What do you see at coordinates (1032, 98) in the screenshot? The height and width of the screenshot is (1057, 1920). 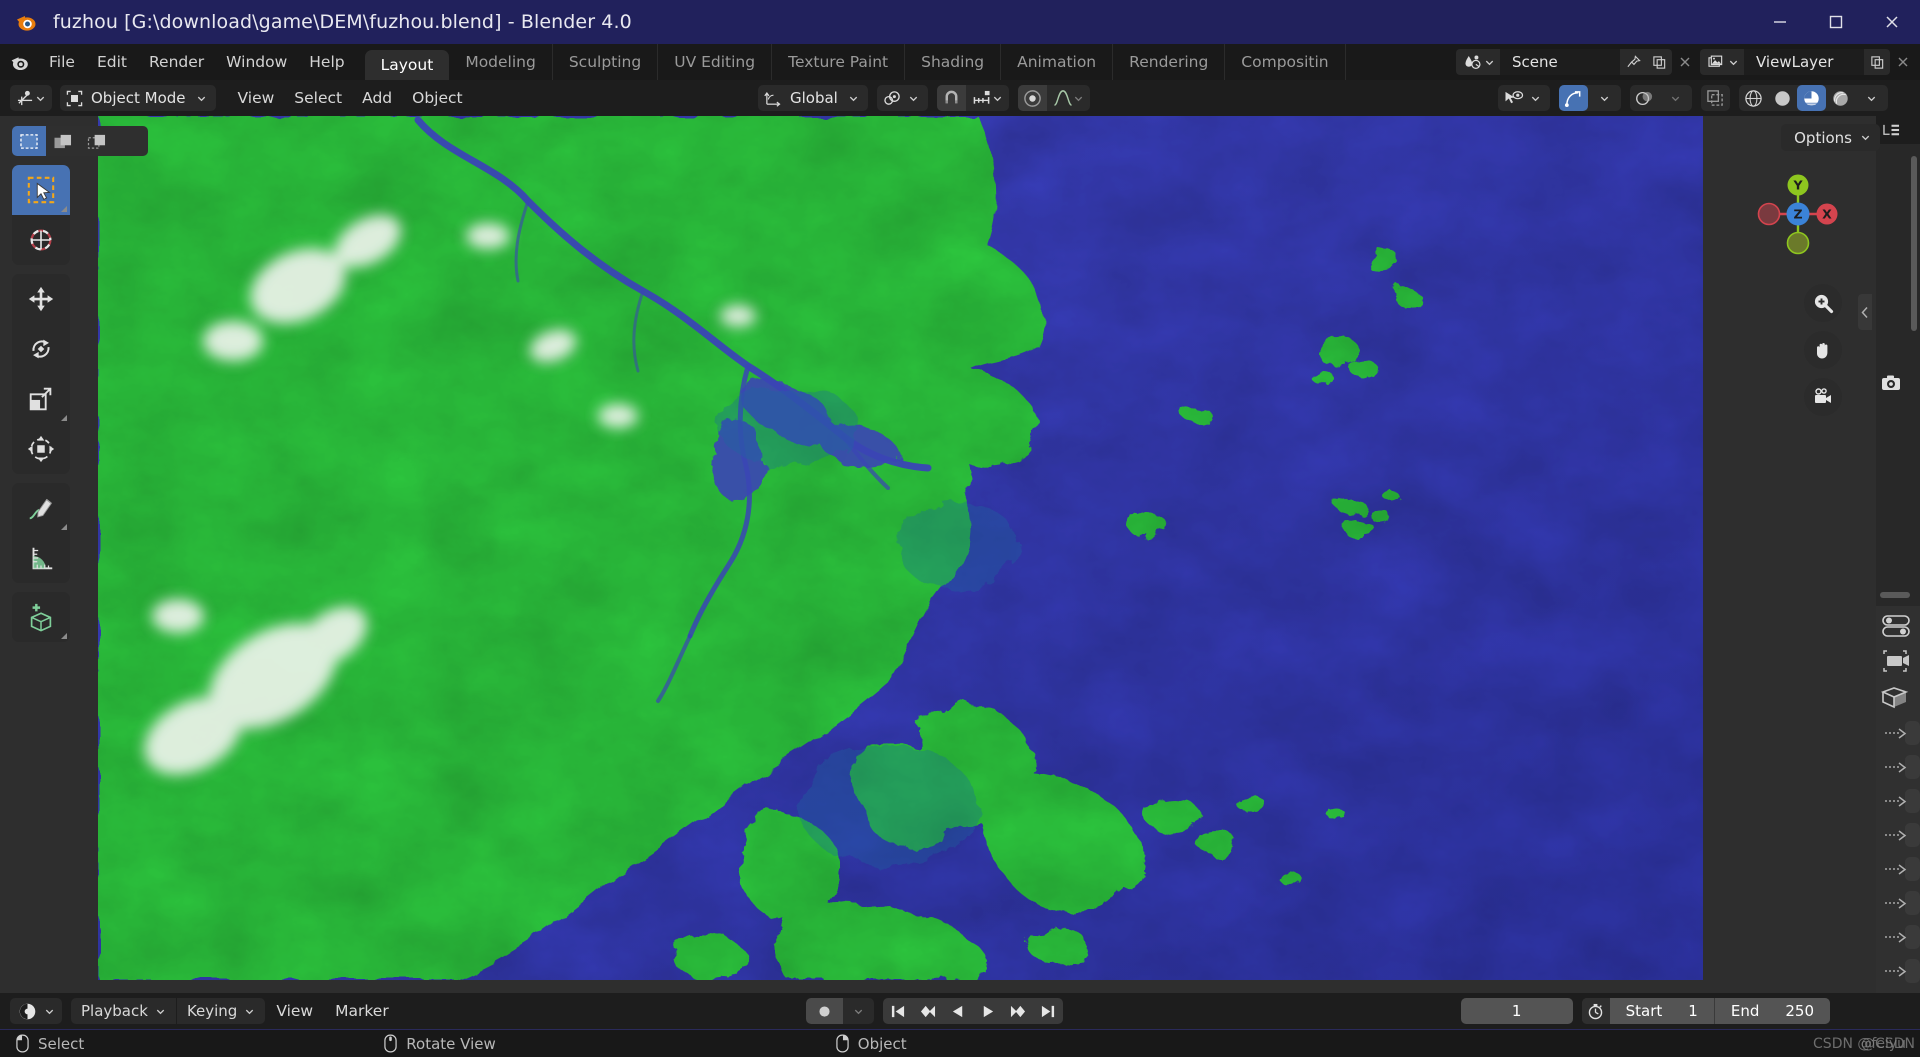 I see `proportional-edit-icon` at bounding box center [1032, 98].